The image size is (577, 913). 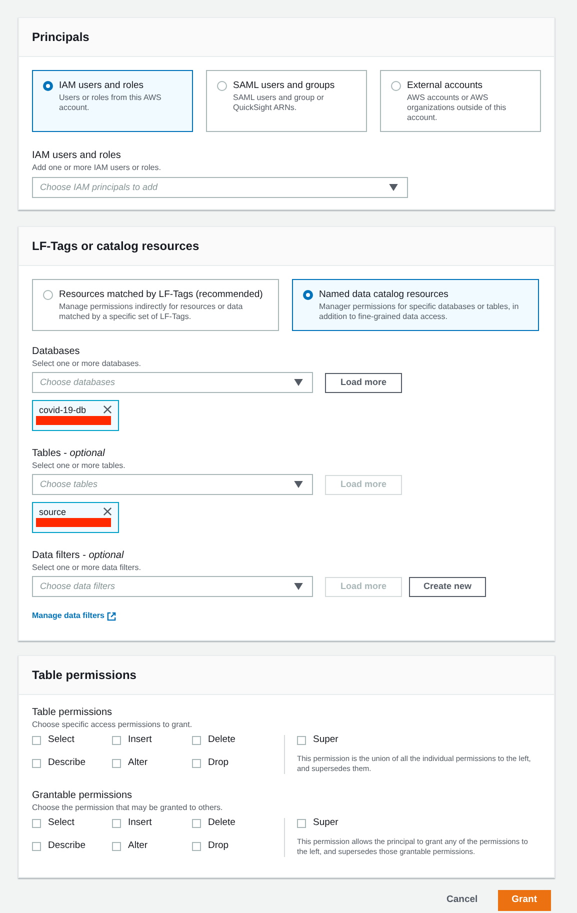 I want to click on radio-tile: Named data catalog resources Manager permissions for specific databases or tables, in addition to fine-grained data access., so click(x=415, y=305).